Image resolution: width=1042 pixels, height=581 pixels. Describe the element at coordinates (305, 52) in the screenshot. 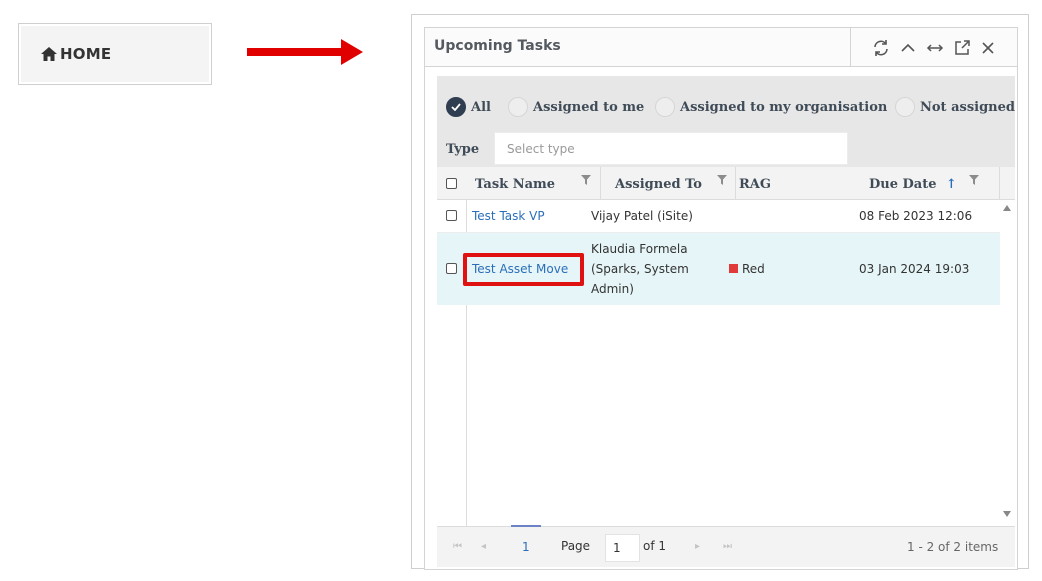

I see `red-arrow-annotation` at that location.